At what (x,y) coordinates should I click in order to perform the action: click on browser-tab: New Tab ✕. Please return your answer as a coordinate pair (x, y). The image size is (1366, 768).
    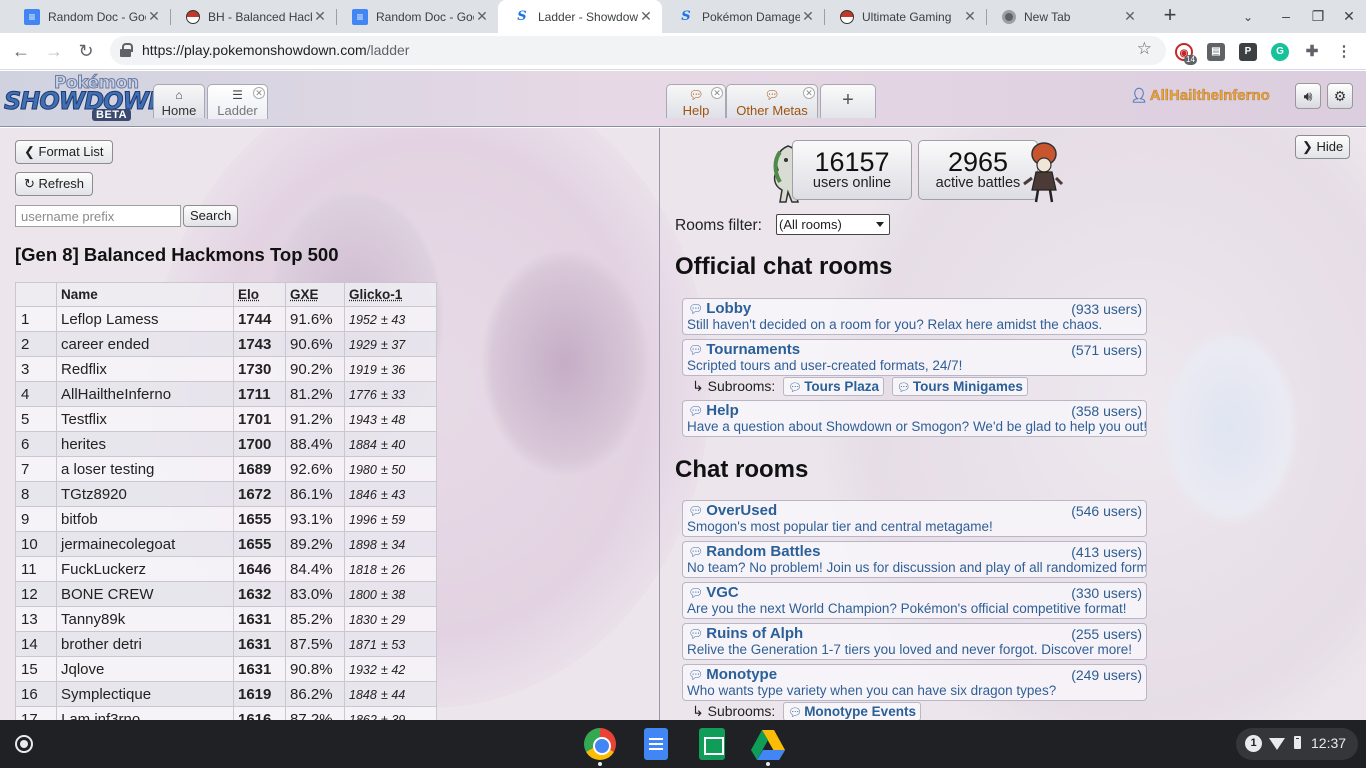
    Looking at the image, I should click on (1066, 16).